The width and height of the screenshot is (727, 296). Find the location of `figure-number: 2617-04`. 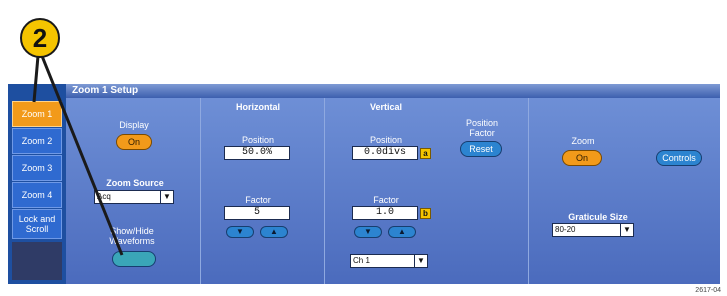

figure-number: 2617-04 is located at coordinates (708, 290).